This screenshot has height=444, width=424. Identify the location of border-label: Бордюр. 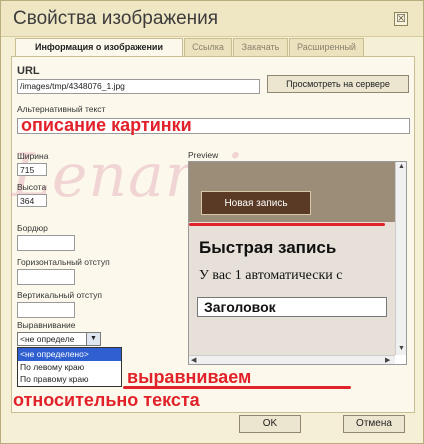
(32, 228).